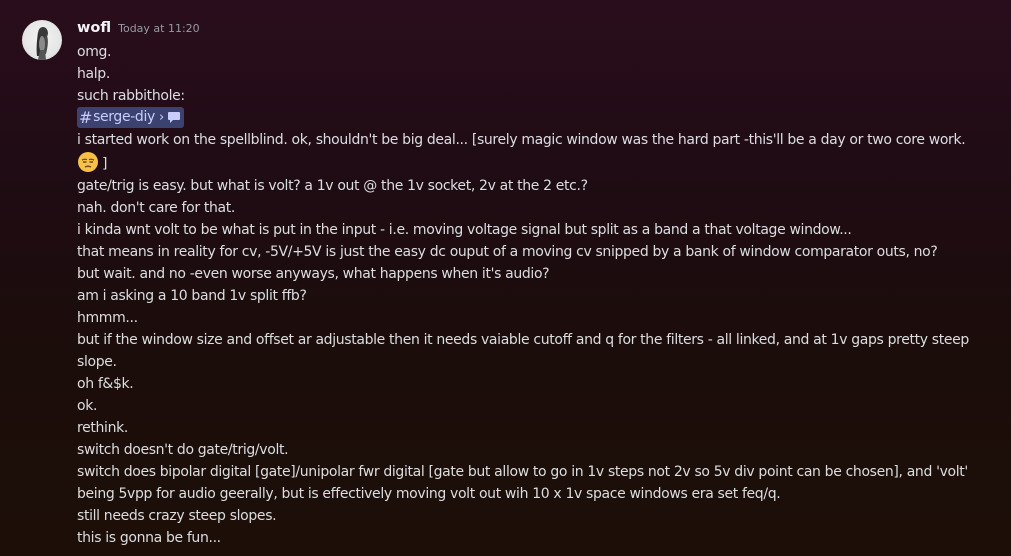  I want to click on bracket-text: ], so click(105, 164).